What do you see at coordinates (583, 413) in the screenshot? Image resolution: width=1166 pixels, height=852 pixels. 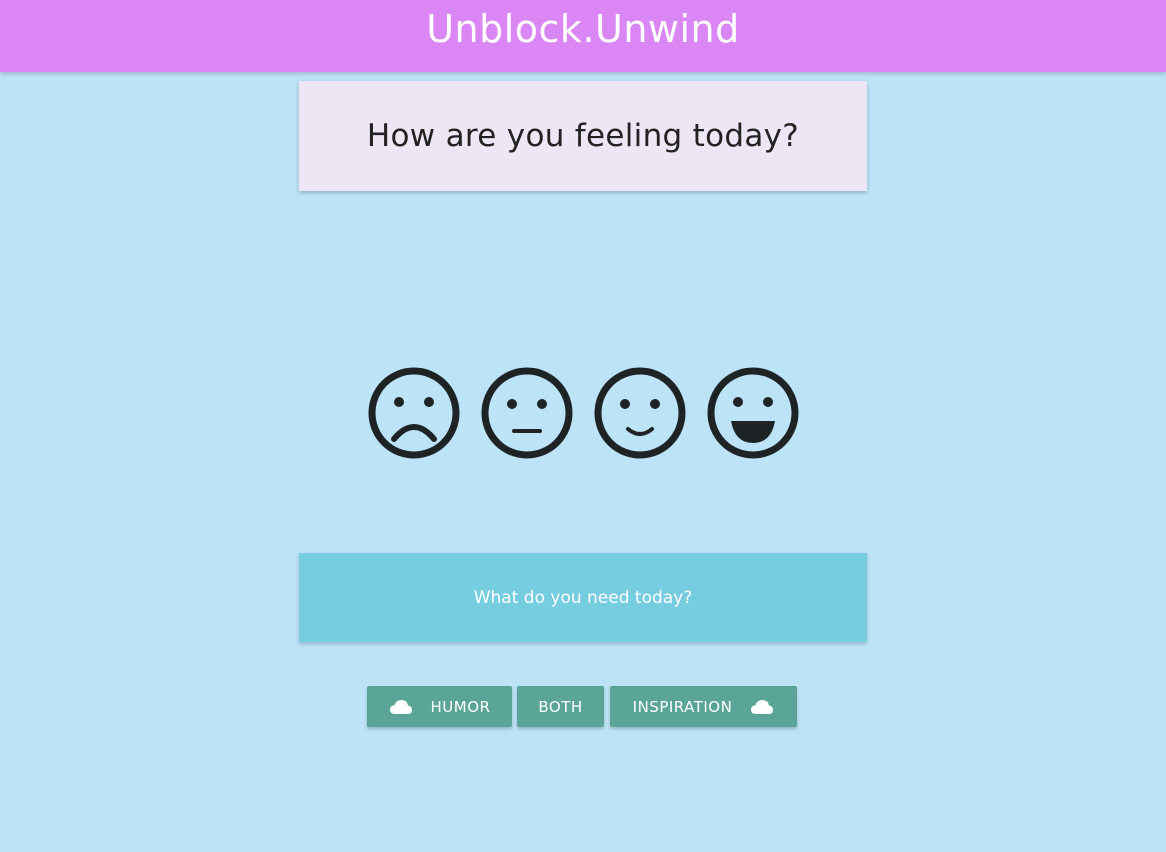 I see `mood-selector` at bounding box center [583, 413].